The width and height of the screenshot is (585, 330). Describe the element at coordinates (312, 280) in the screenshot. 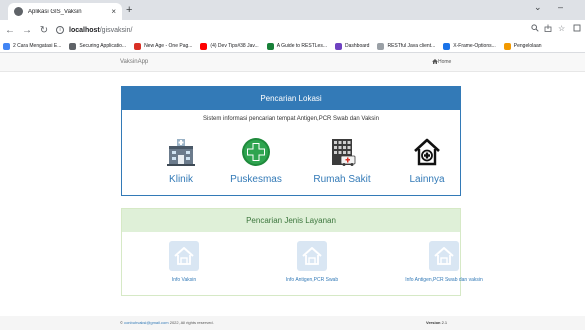

I see `layanan-info-antigen-pcr-label: Info Antigen,PCR Swab` at that location.